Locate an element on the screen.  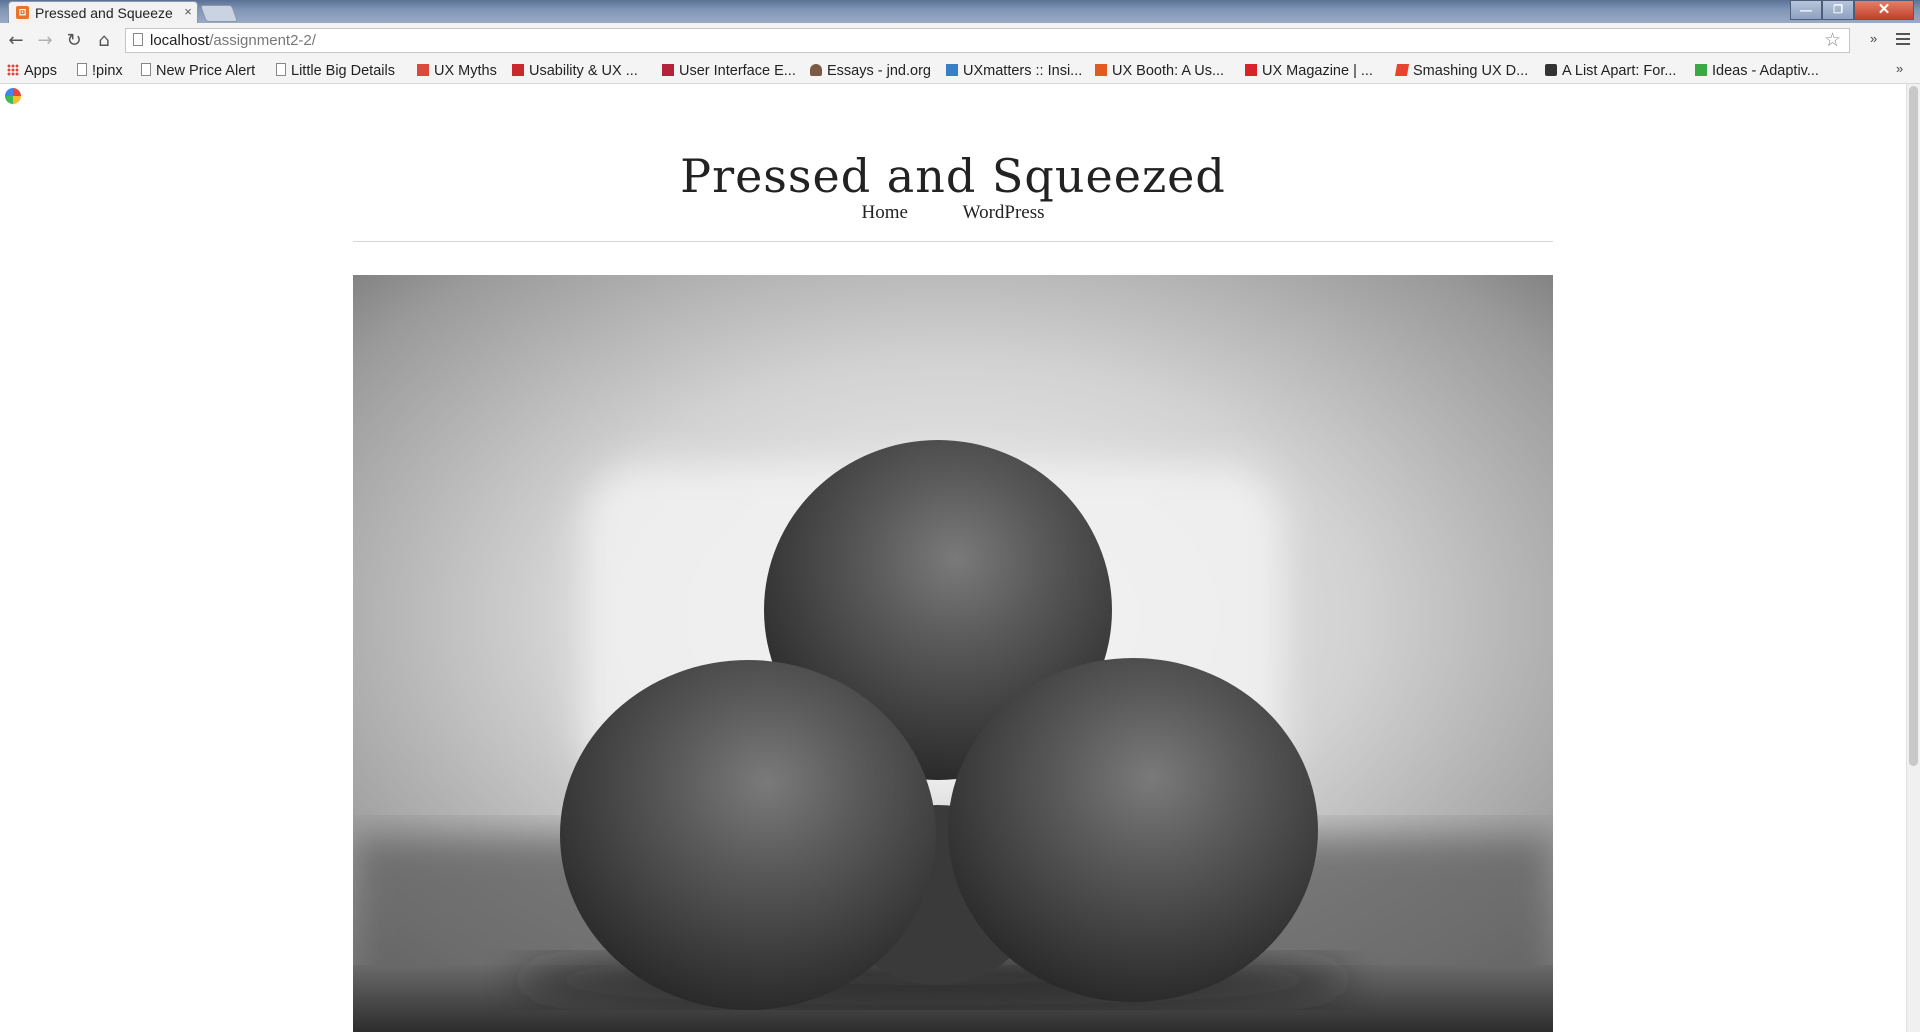
extensions-overflow-icon: » is located at coordinates (1873, 38).